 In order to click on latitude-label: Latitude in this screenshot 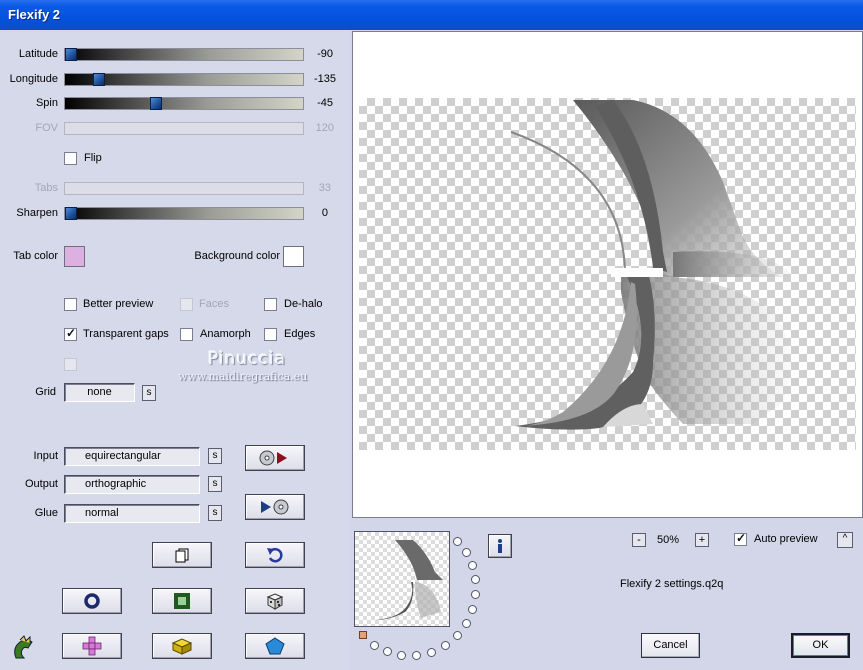, I will do `click(38, 54)`.